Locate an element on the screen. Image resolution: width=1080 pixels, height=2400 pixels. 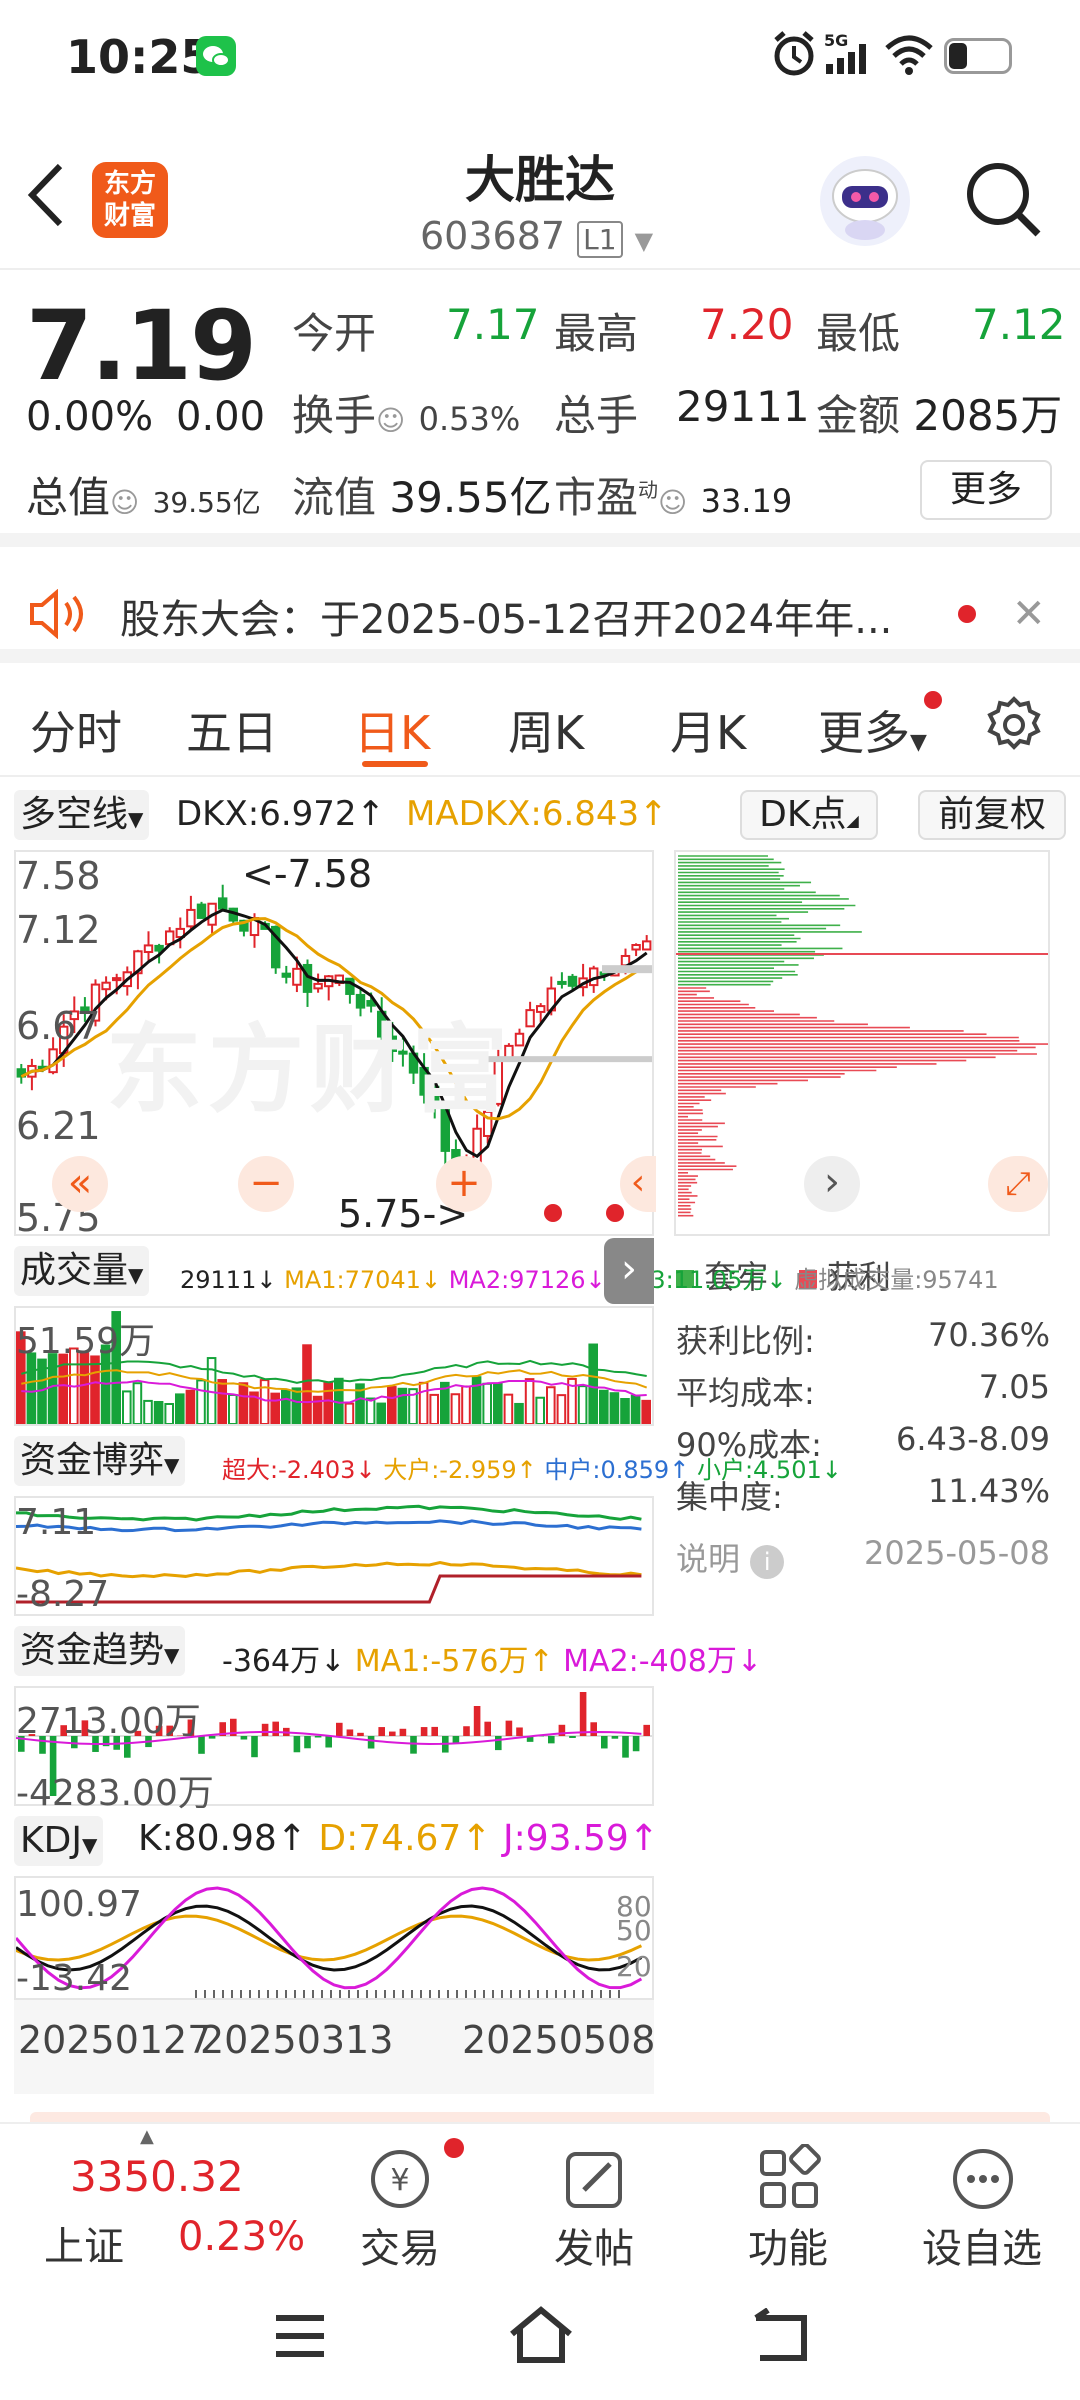
fund-trend-y-bottom: -4283.00万 is located at coordinates (115, 1793).